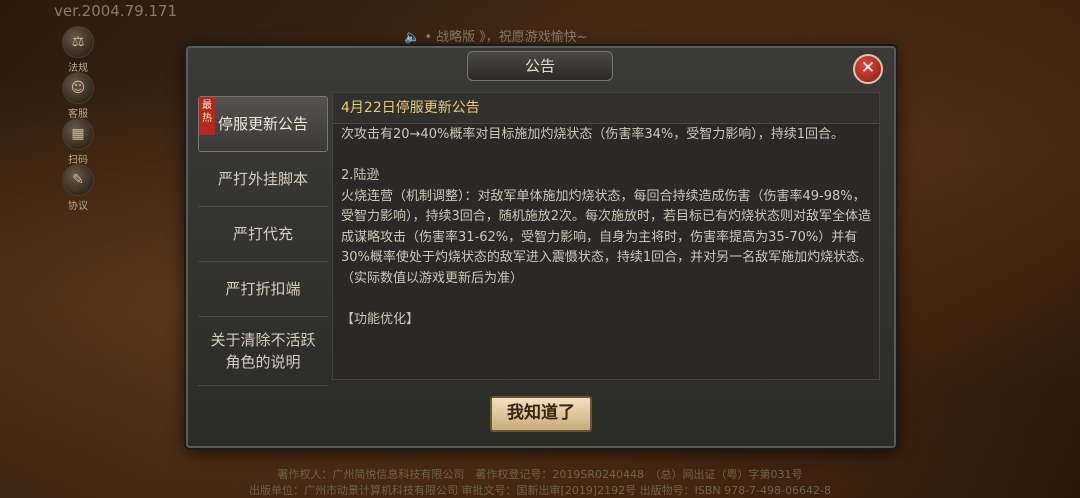 This screenshot has width=1080, height=498. Describe the element at coordinates (606, 108) in the screenshot. I see `content-title: 4月22日停服更新公告` at that location.